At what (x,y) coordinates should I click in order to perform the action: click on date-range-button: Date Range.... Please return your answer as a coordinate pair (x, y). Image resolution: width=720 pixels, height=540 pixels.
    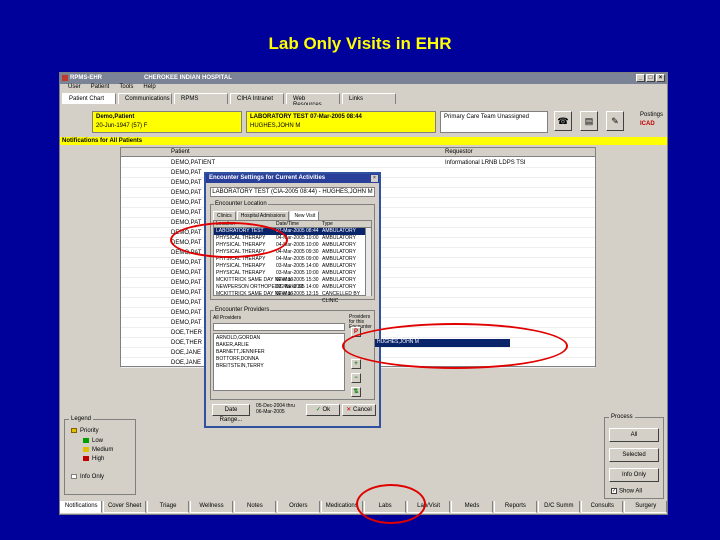
    Looking at the image, I should click on (231, 413).